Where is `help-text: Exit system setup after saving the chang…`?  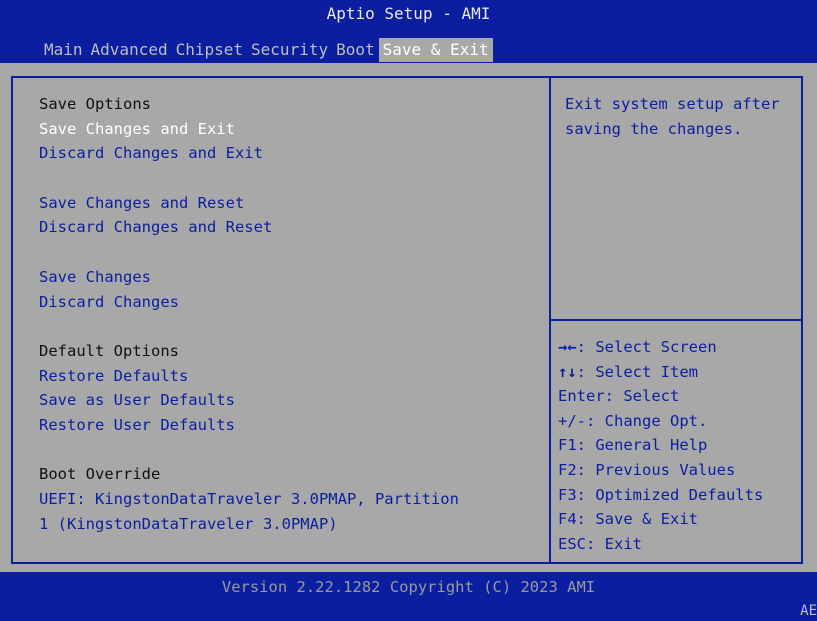
help-text: Exit system setup after saving the chang… is located at coordinates (677, 116).